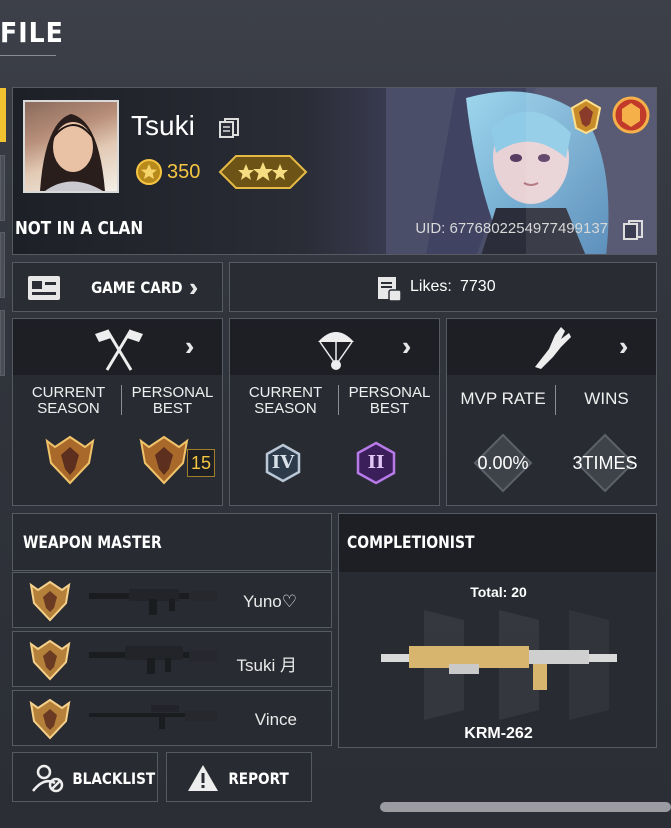 This screenshot has width=671, height=828. What do you see at coordinates (553, 348) in the screenshot?
I see `hand-icon` at bounding box center [553, 348].